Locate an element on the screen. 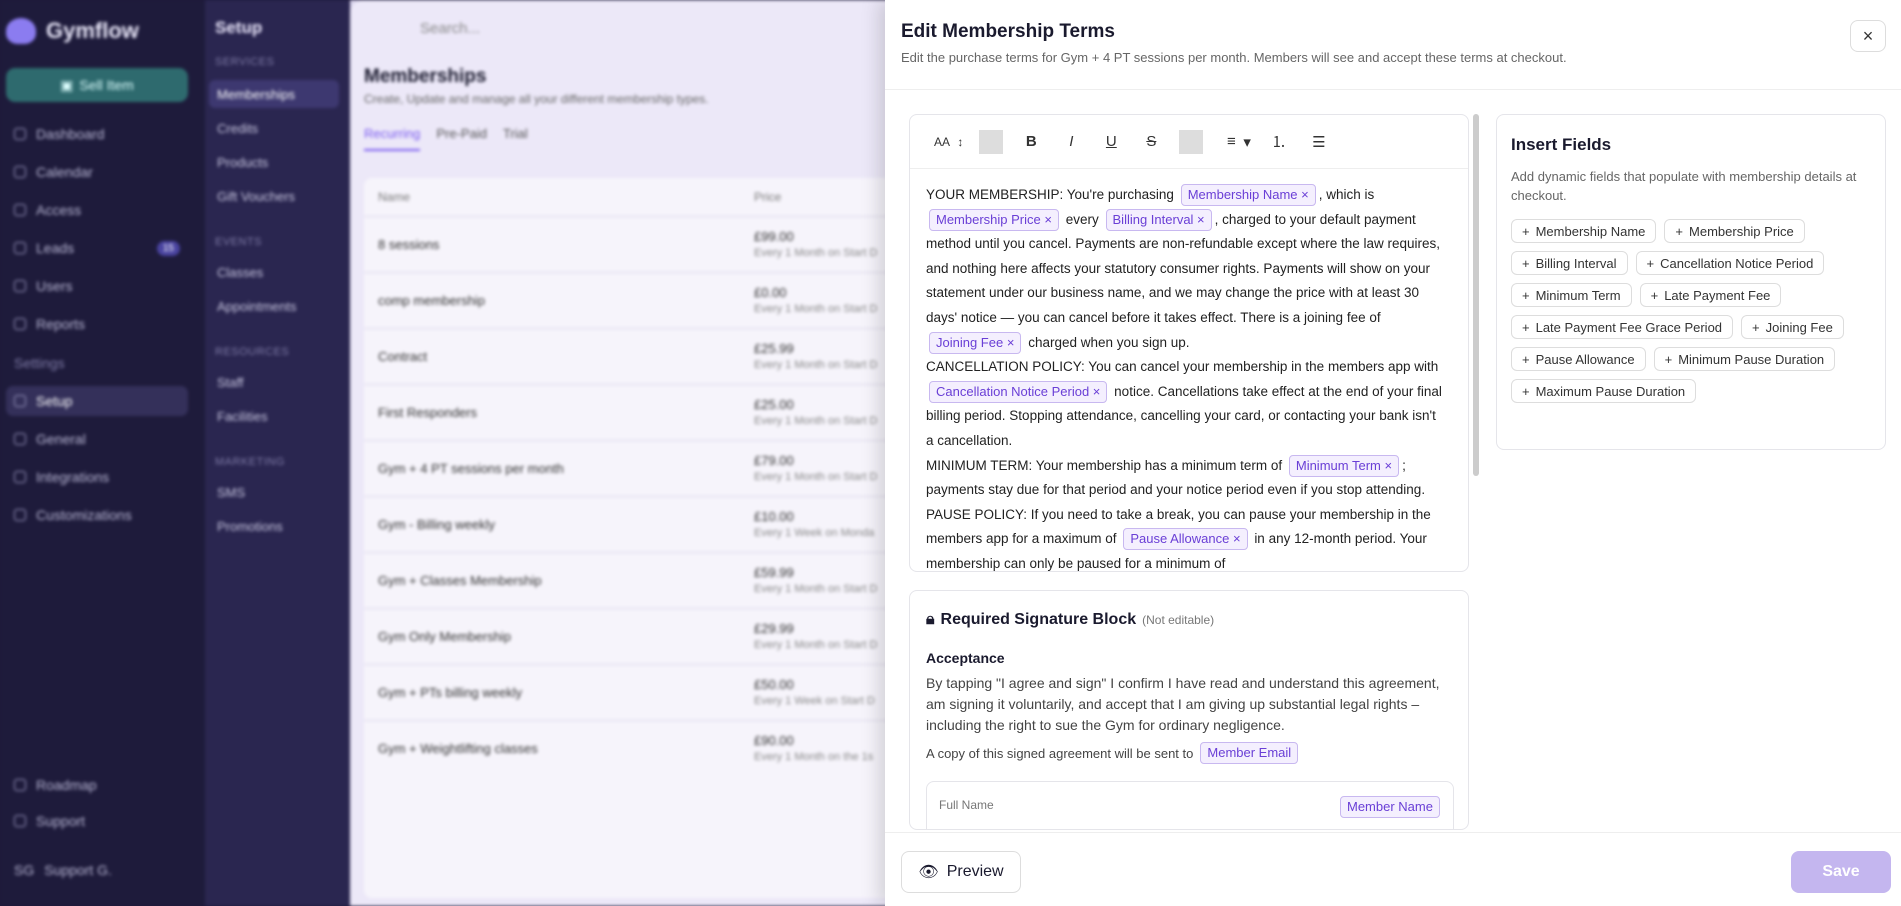 The width and height of the screenshot is (1901, 906). insert-field-button: + Minimum Pause Duration is located at coordinates (1744, 359).